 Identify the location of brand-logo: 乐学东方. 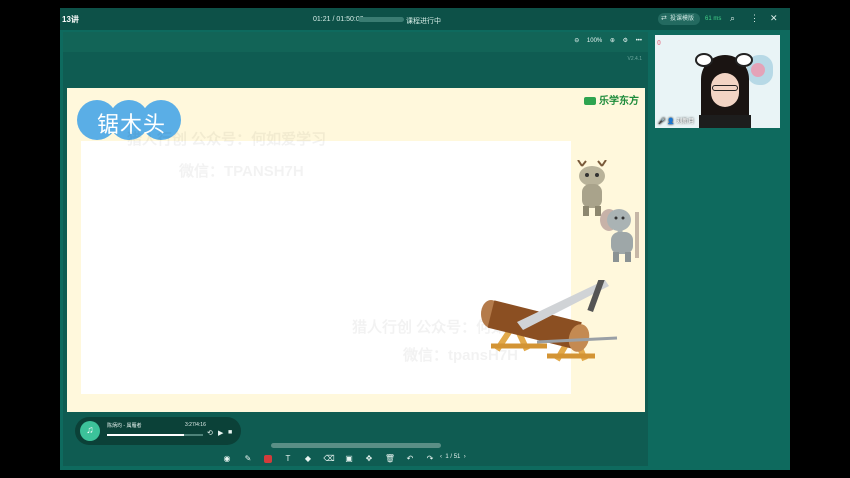
(611, 99).